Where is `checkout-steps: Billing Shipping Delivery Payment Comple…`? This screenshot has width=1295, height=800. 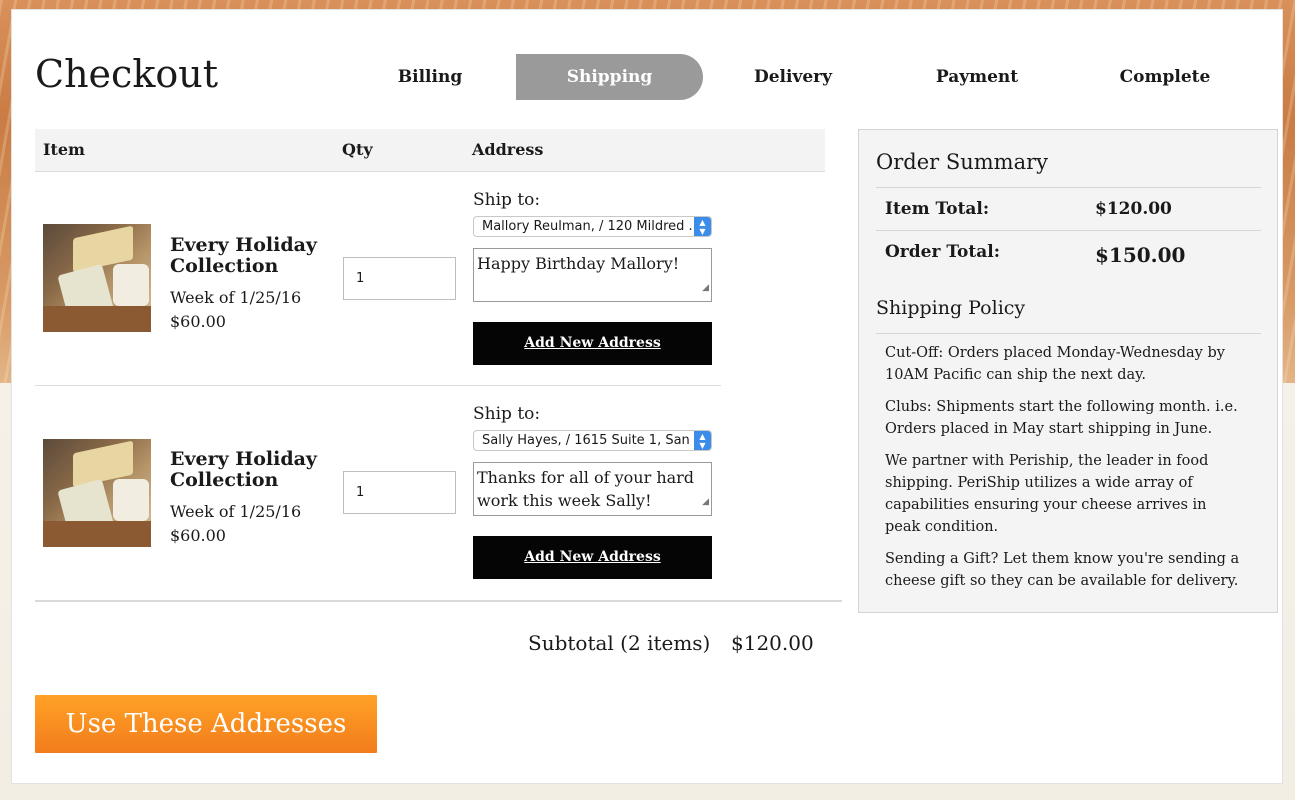 checkout-steps: Billing Shipping Delivery Payment Comple… is located at coordinates (805, 77).